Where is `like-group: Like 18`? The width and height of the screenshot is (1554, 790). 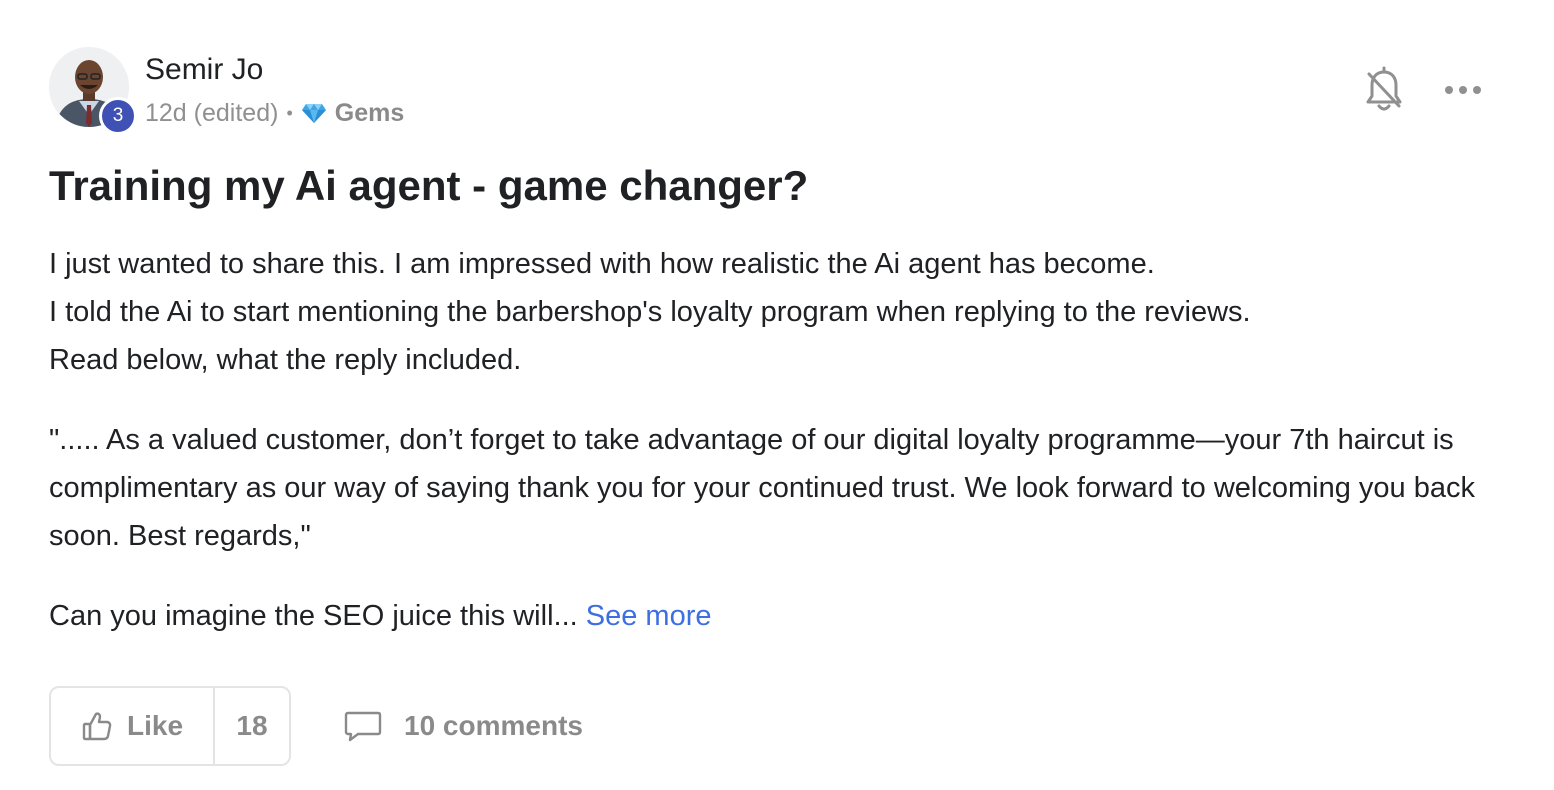
like-group: Like 18 is located at coordinates (170, 726).